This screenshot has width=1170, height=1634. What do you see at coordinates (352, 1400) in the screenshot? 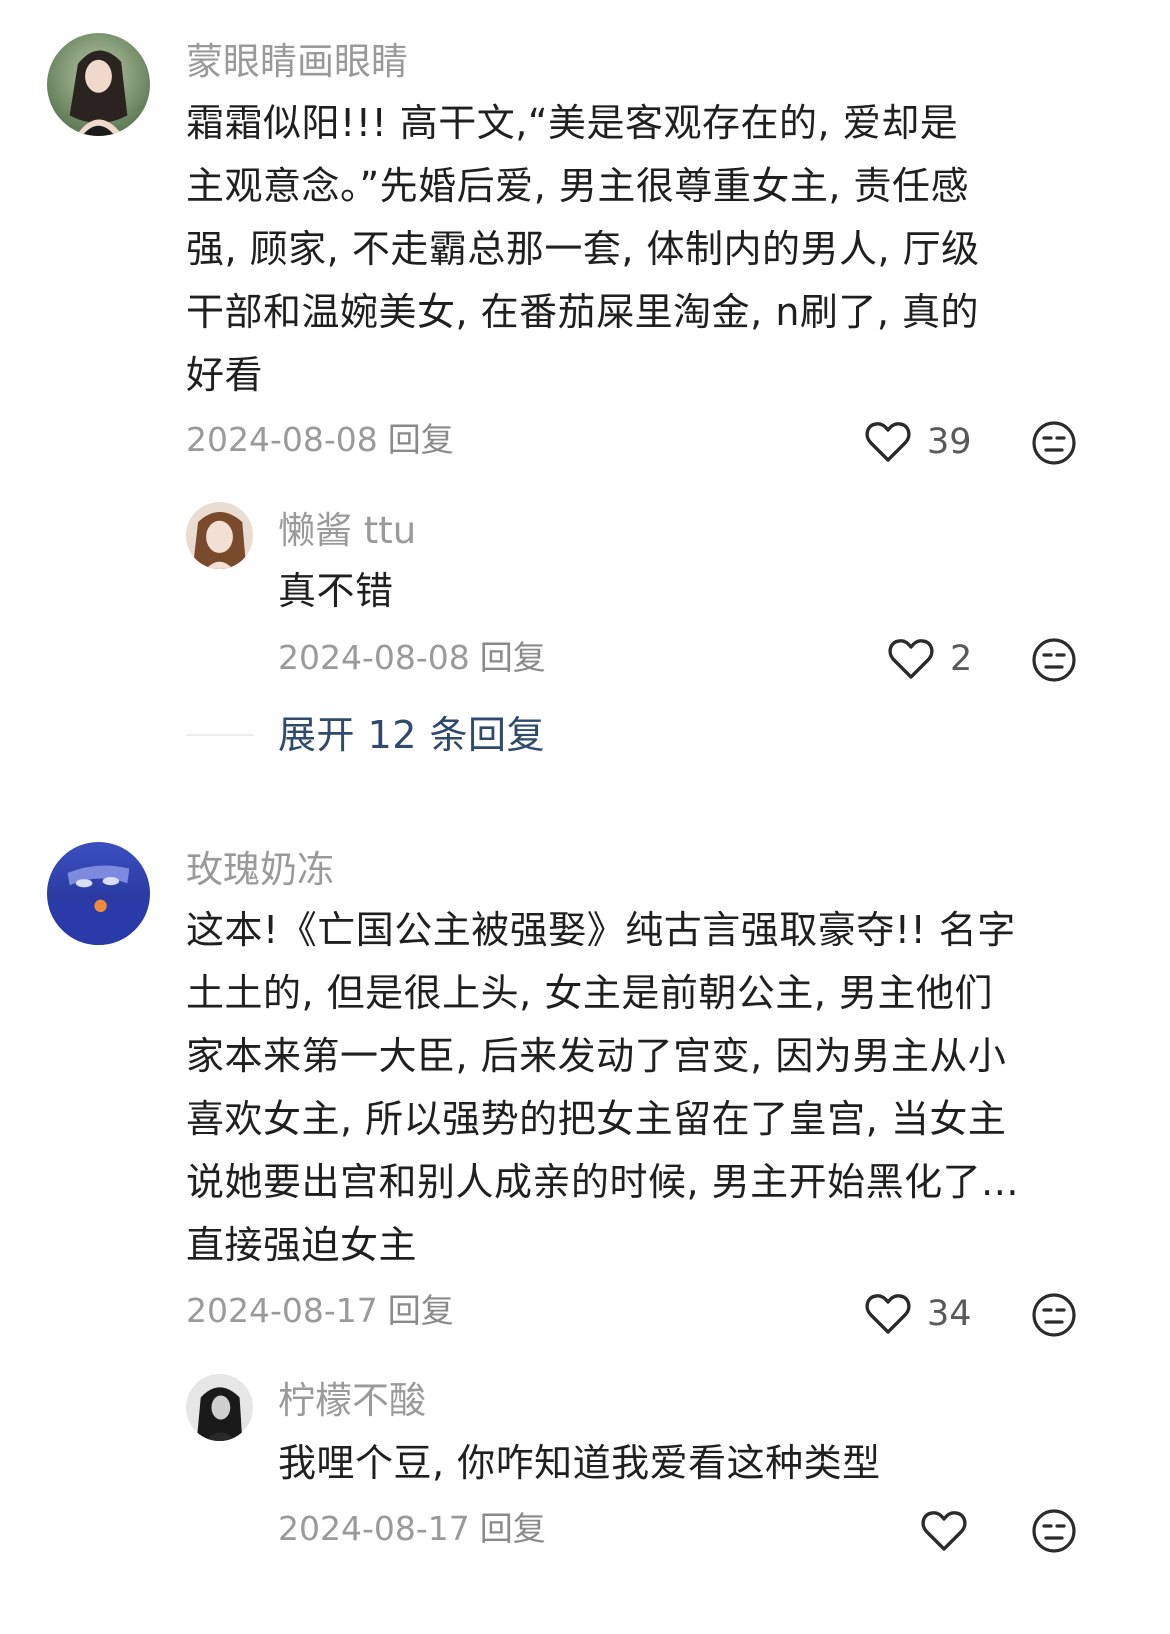
I see `reply-username: 柠檬不酸` at bounding box center [352, 1400].